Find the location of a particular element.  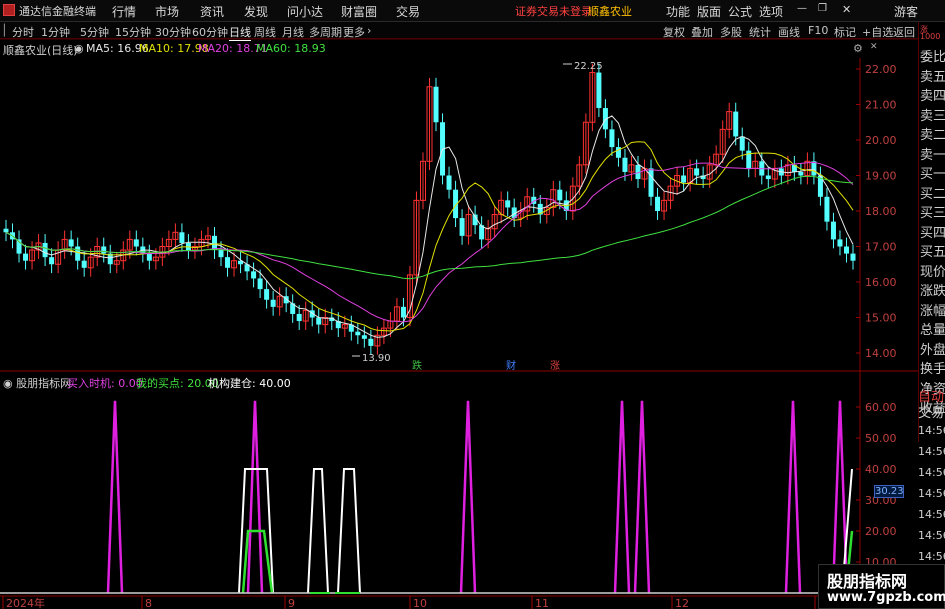

tick-time-6: 14:56 is located at coordinates (931, 556).